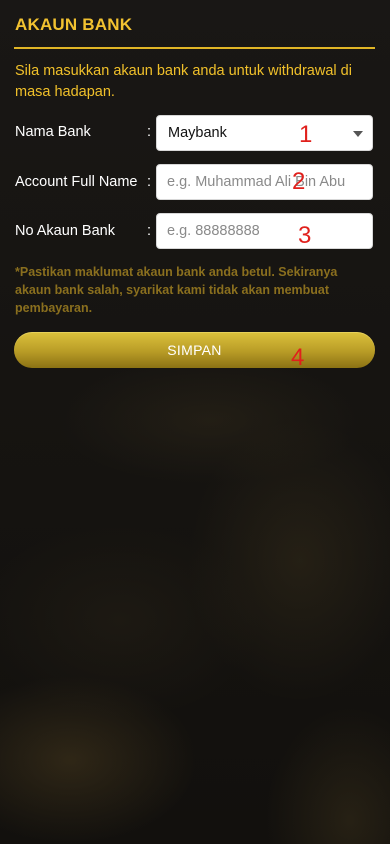 This screenshot has width=390, height=844. I want to click on page-title: AKAUN BANK, so click(74, 24).